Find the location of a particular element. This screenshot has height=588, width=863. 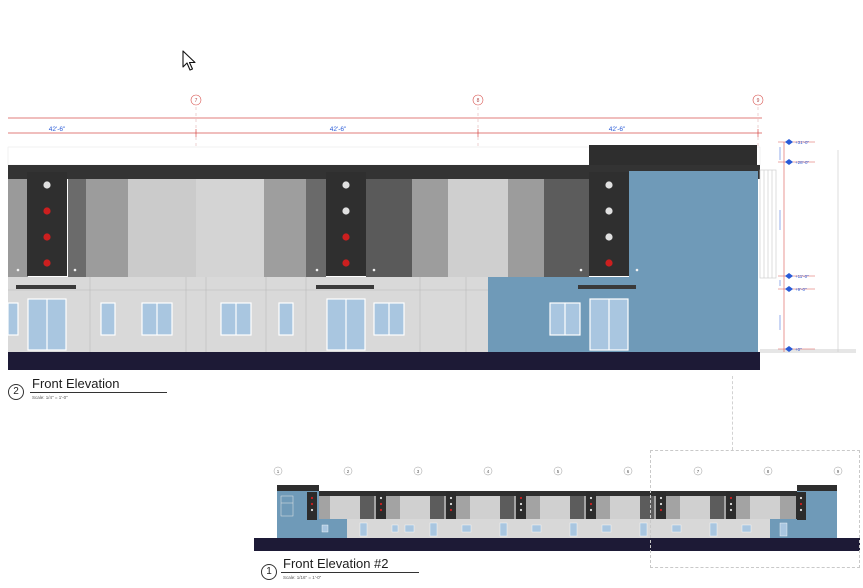

callout-box is located at coordinates (755, 509).